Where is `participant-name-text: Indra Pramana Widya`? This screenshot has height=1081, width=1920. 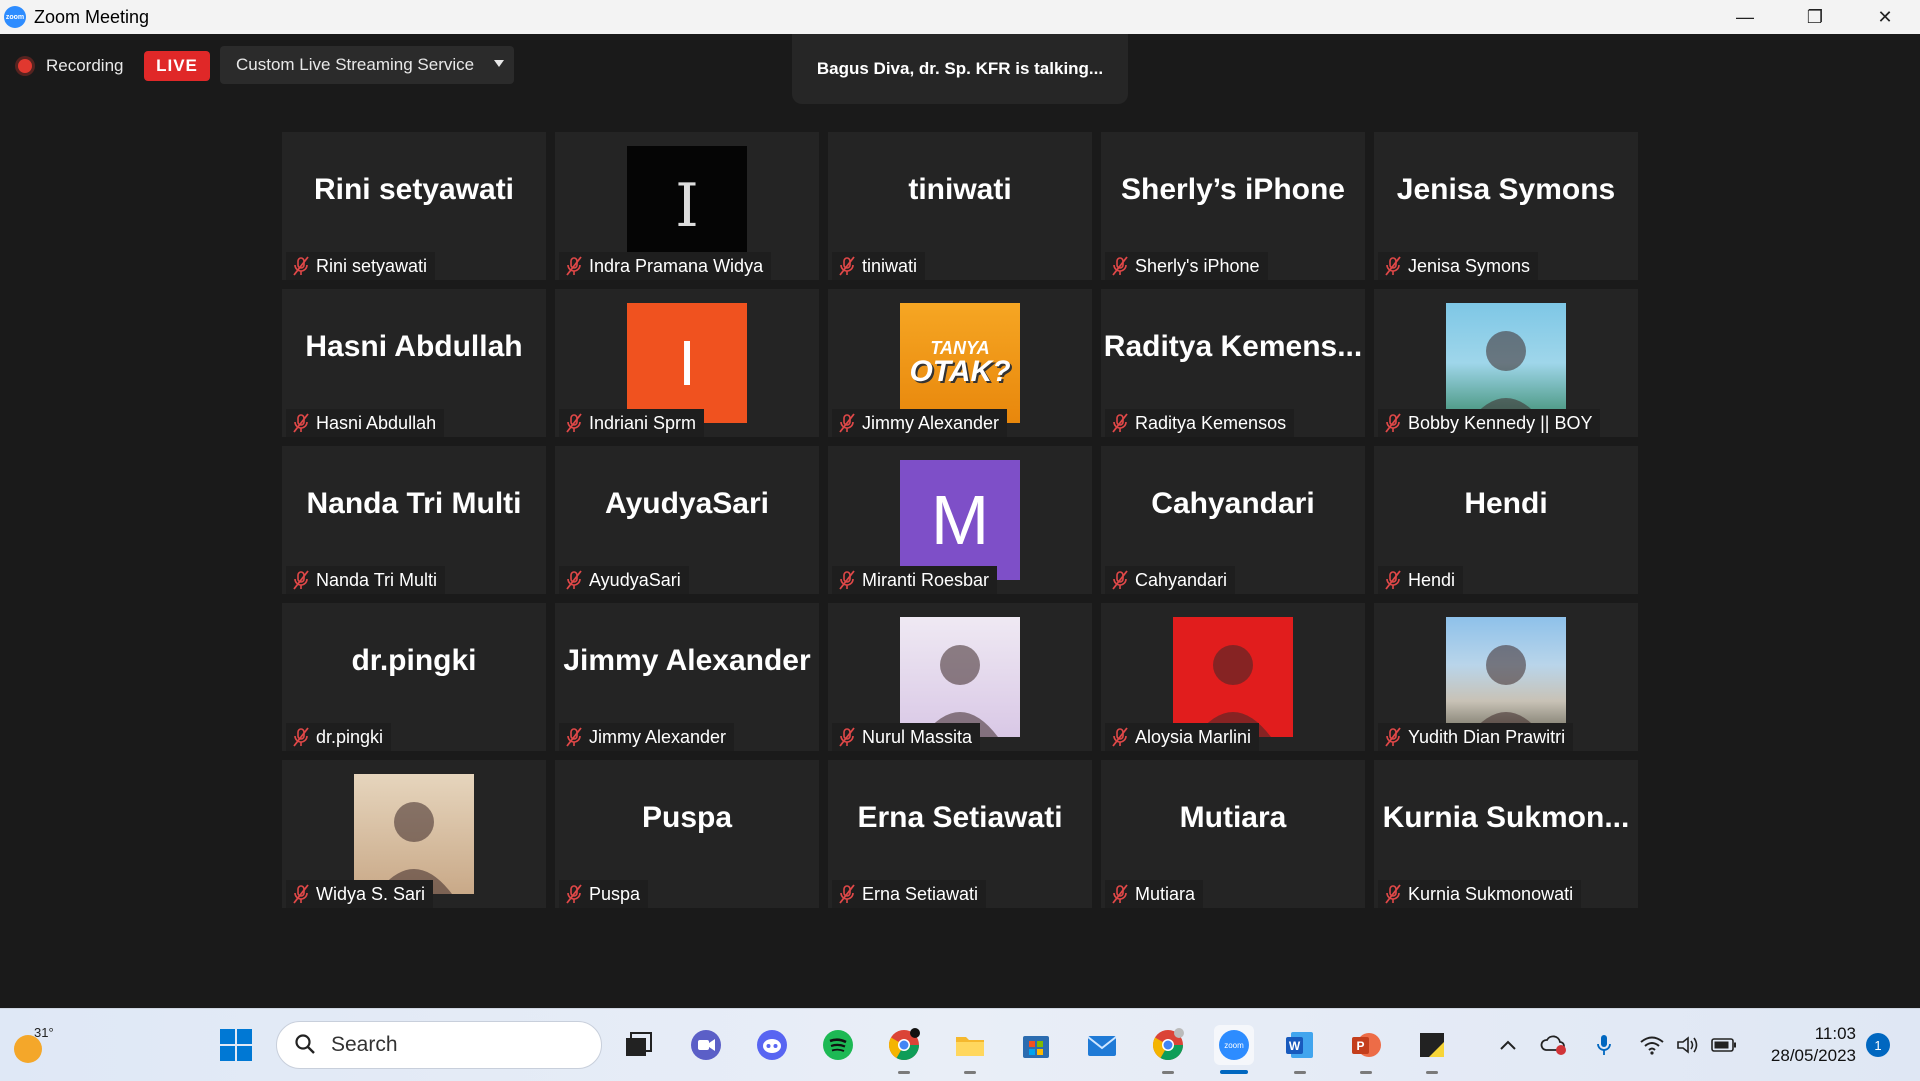
participant-name-text: Indra Pramana Widya is located at coordinates (676, 265).